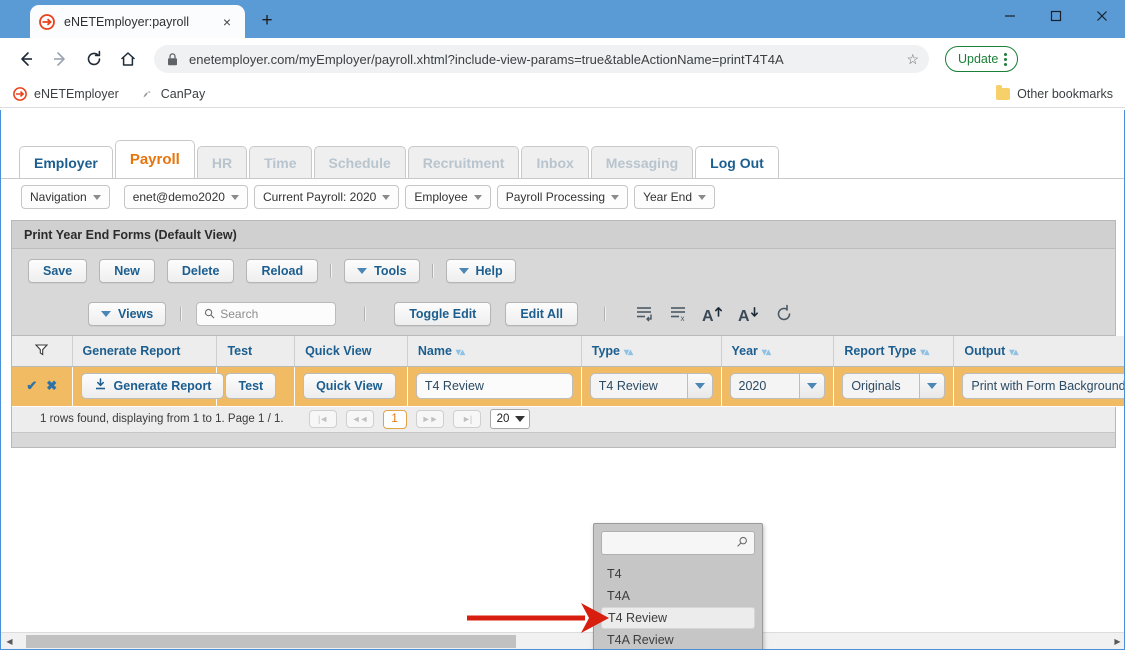 The image size is (1125, 650). I want to click on column-filter, so click(42, 351).